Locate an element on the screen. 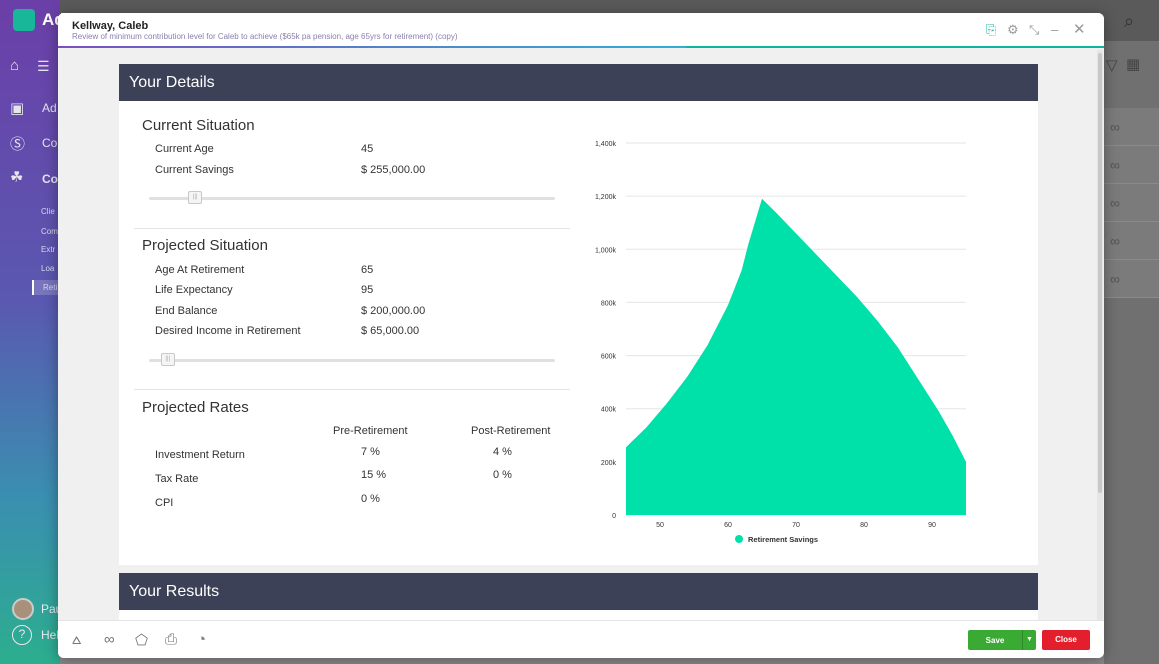  sub-item-reti: Reti is located at coordinates (45, 287).